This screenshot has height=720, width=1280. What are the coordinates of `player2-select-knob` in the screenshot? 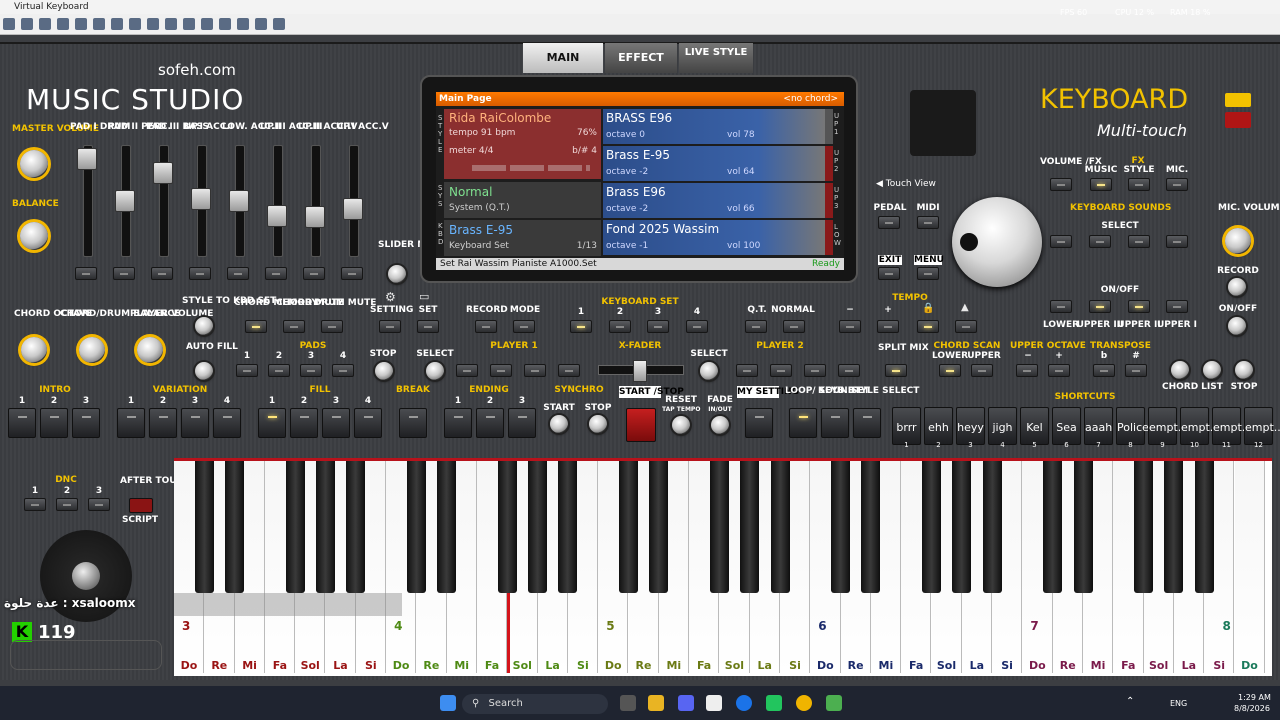 It's located at (709, 371).